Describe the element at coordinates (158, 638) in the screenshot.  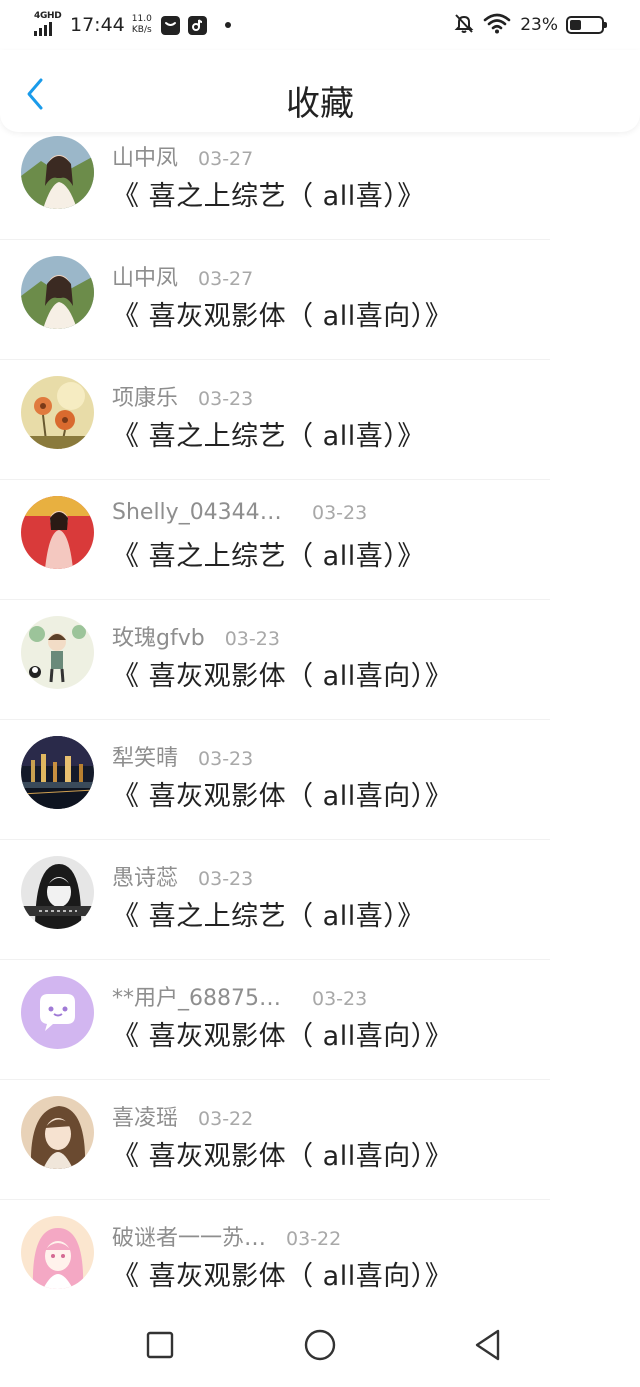
I see `user-name: 玫瑰gfvb` at that location.